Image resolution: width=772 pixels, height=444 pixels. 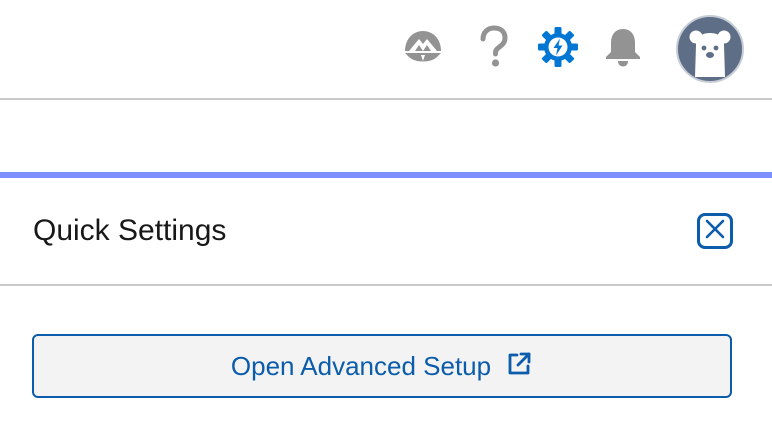 I want to click on trailhead-button, so click(x=423, y=48).